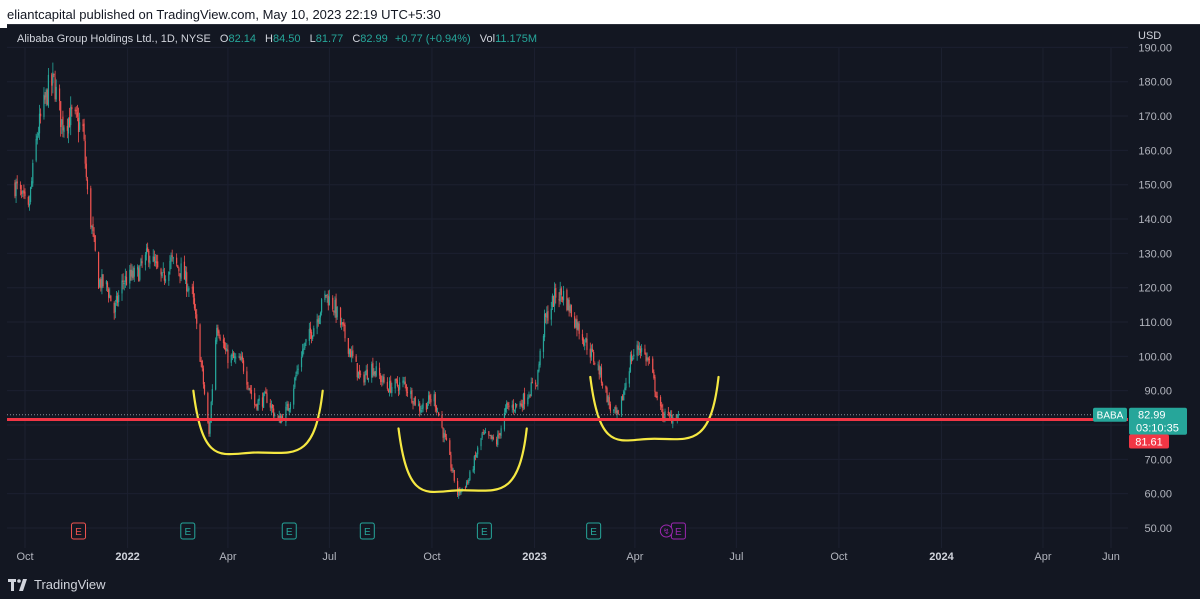 The height and width of the screenshot is (599, 1200). What do you see at coordinates (287, 39) in the screenshot?
I see `high-value: 84.50` at bounding box center [287, 39].